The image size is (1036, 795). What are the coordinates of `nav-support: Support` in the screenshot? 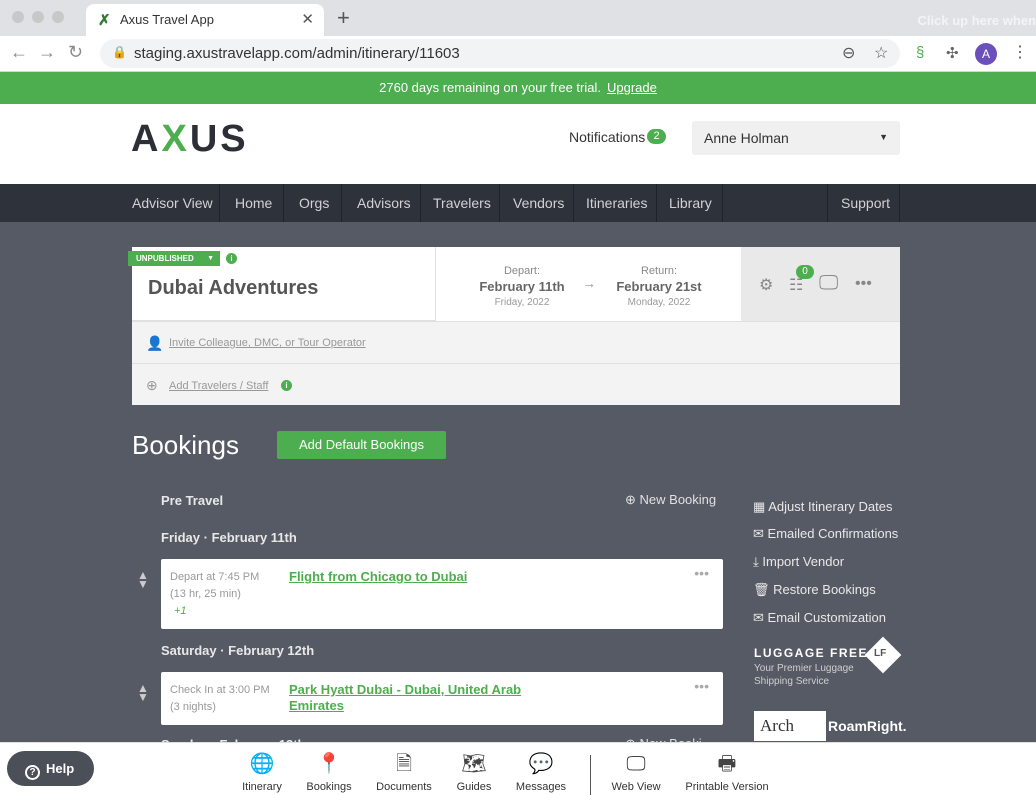 It's located at (865, 203).